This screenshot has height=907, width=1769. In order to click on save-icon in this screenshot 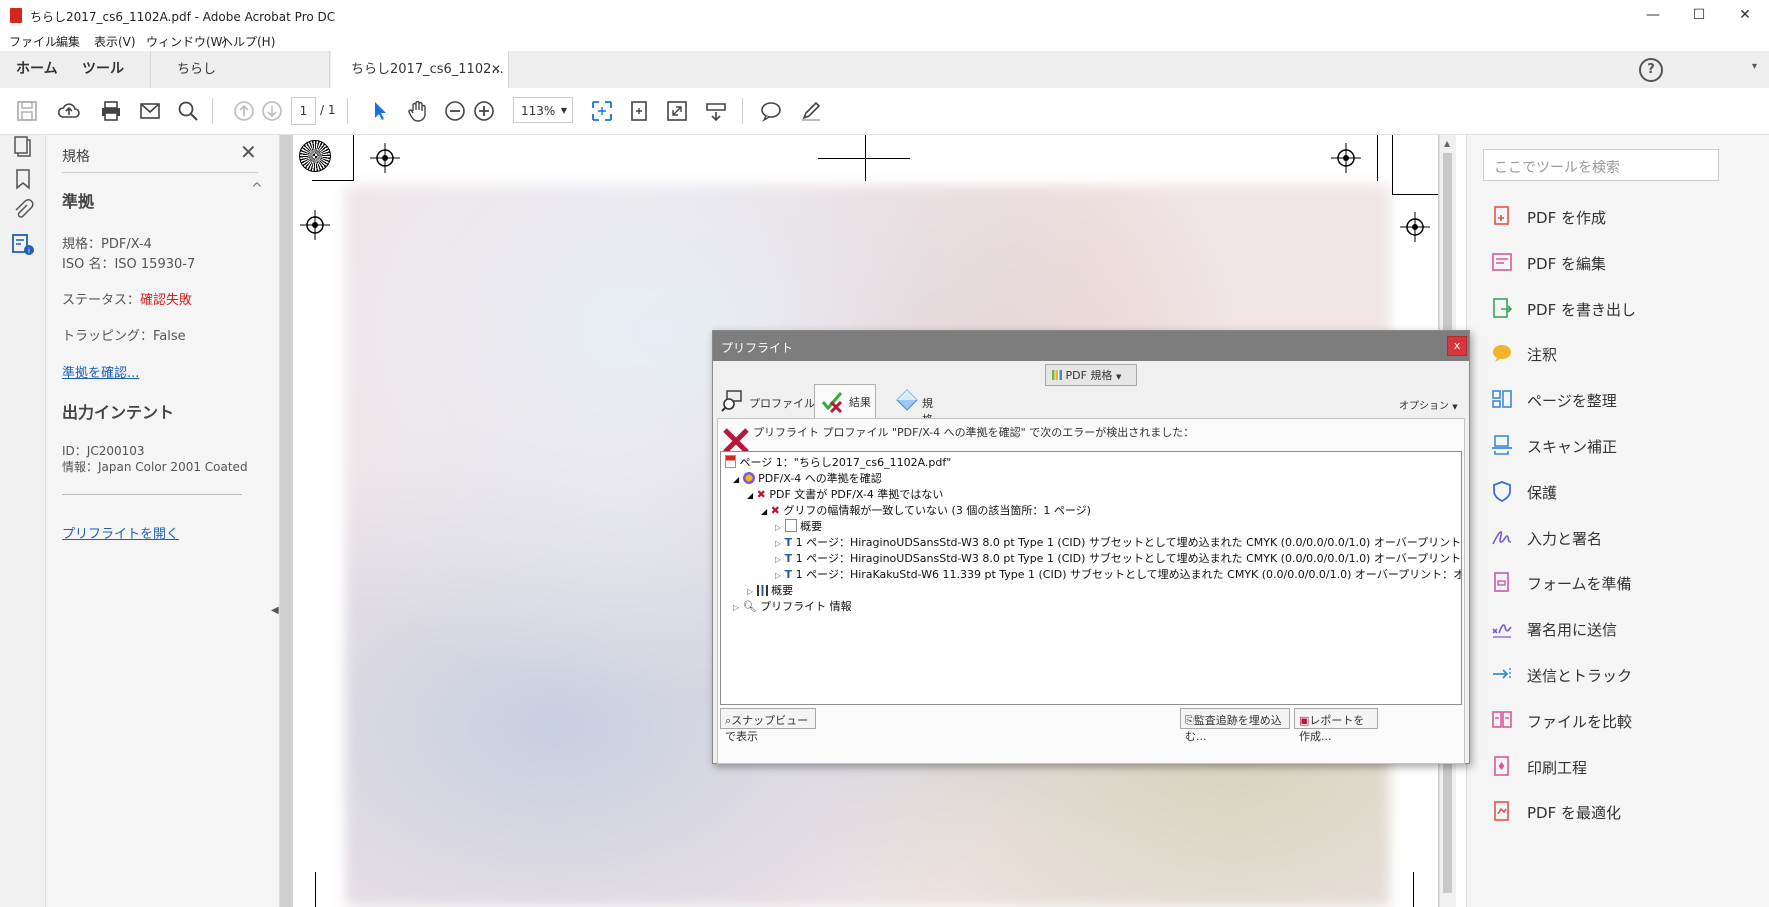, I will do `click(27, 111)`.